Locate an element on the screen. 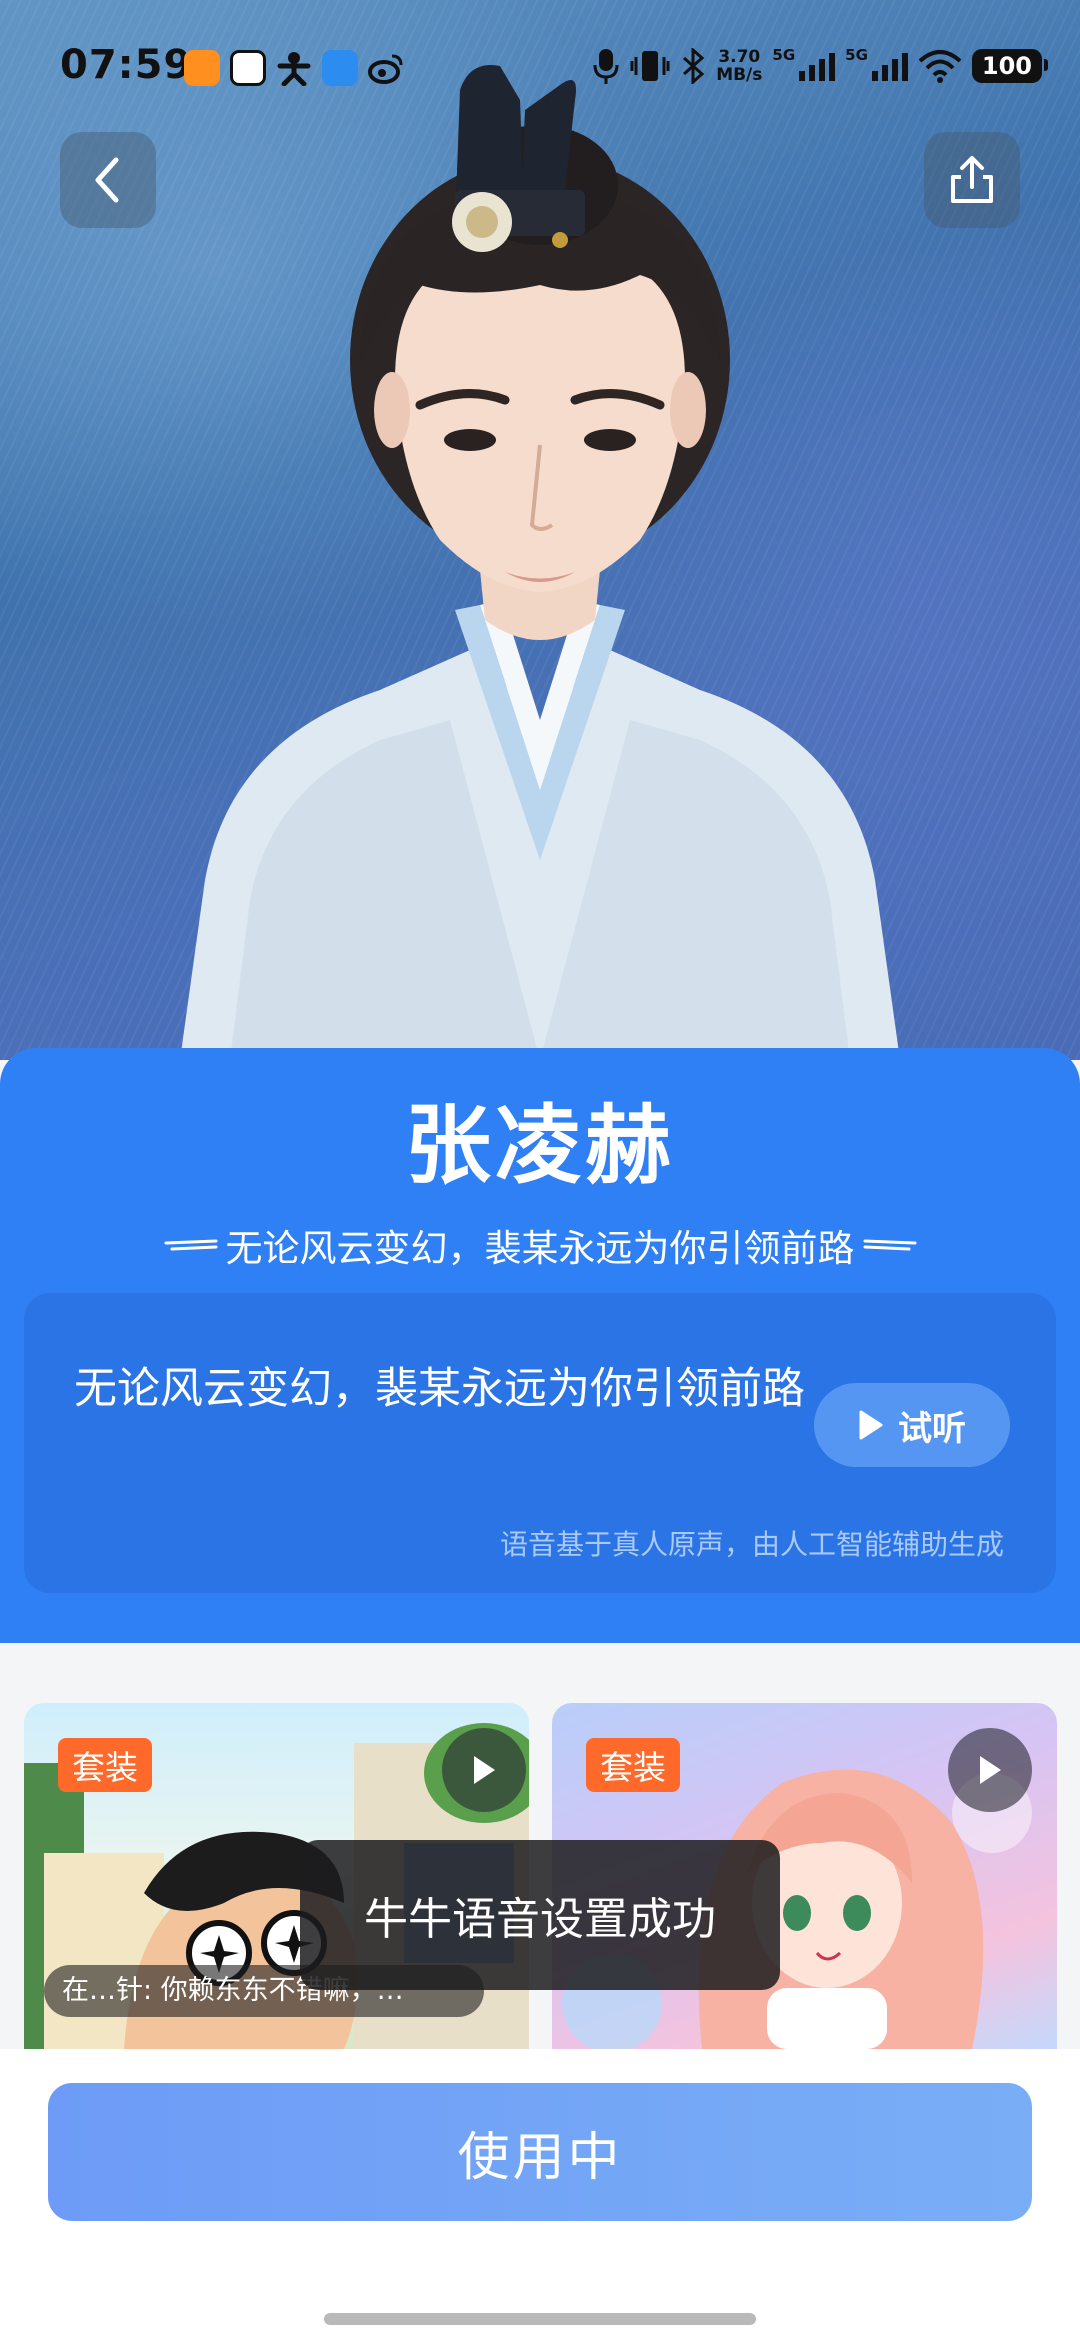 The height and width of the screenshot is (2344, 1080). status-right-cluster: 3.70 MB/s 5G 5G 100 is located at coordinates (820, 66).